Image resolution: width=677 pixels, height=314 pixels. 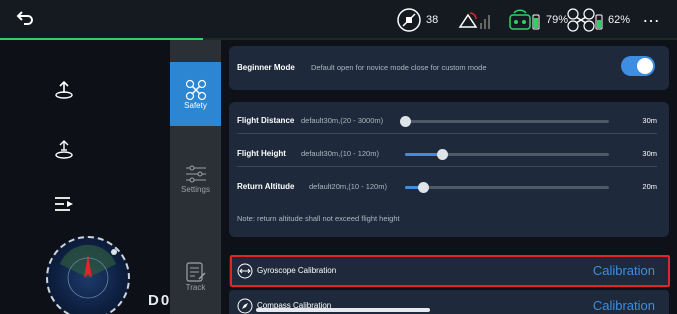 I want to click on satellite-count: 38, so click(x=432, y=20).